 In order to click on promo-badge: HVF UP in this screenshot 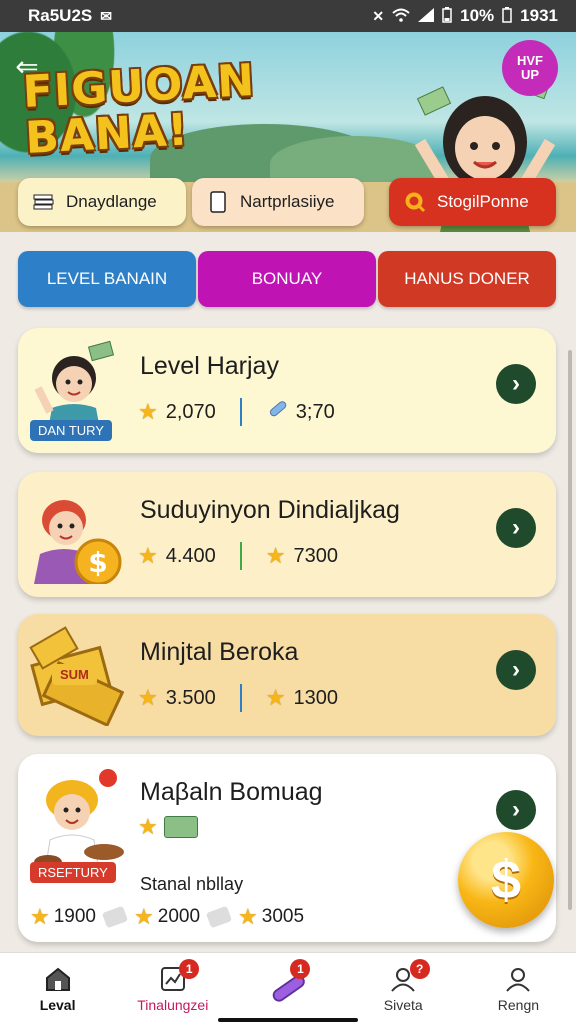, I will do `click(530, 68)`.